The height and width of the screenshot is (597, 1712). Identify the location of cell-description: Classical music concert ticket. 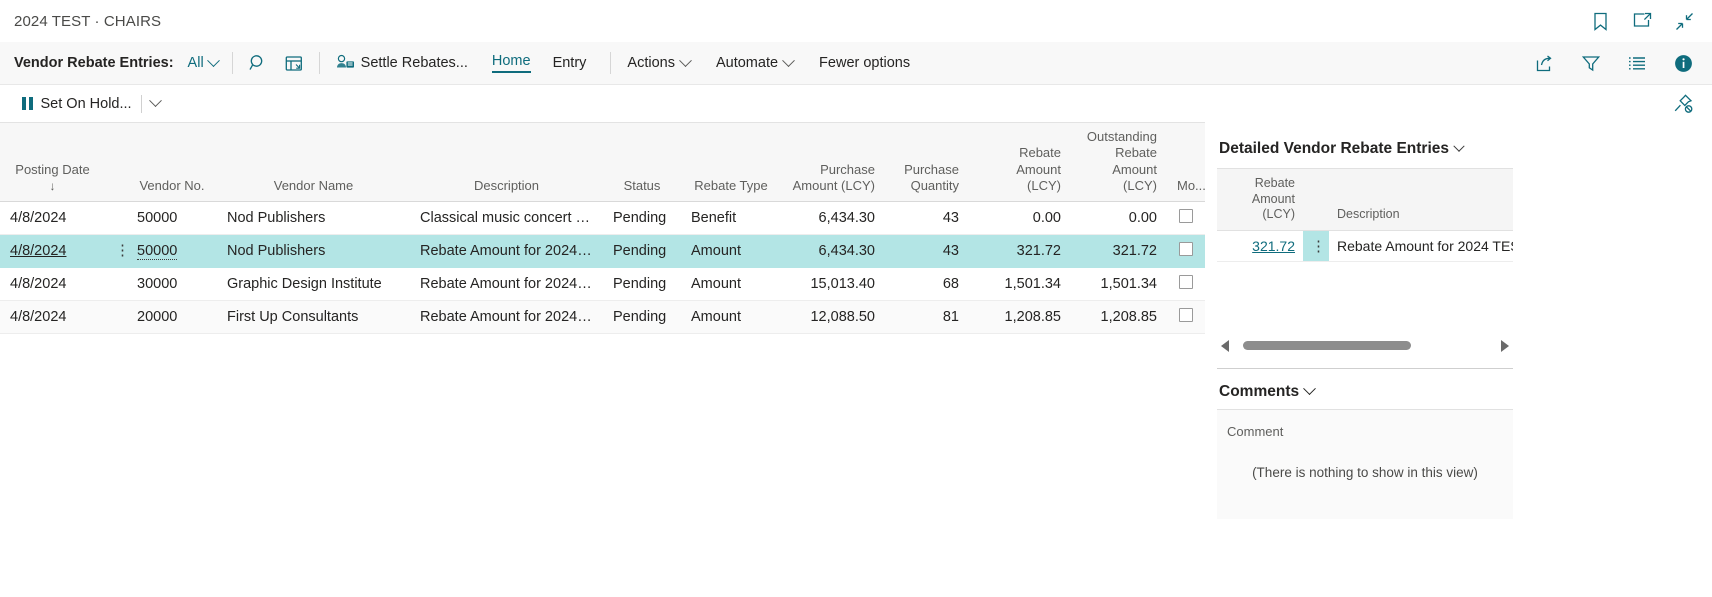
(506, 218).